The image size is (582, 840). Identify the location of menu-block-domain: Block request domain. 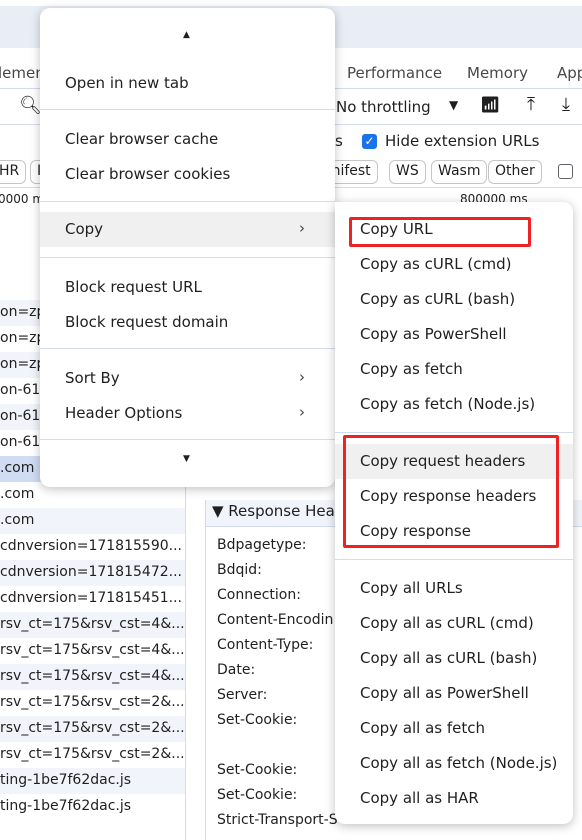
(187, 322).